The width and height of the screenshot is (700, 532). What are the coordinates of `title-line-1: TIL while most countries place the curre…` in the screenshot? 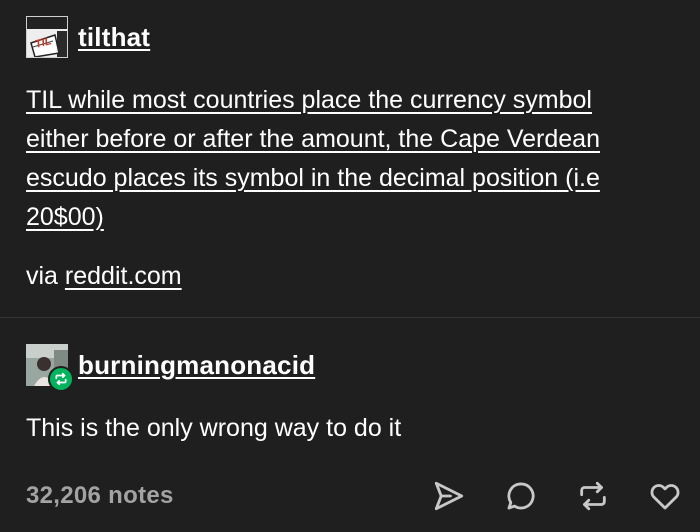 It's located at (309, 100).